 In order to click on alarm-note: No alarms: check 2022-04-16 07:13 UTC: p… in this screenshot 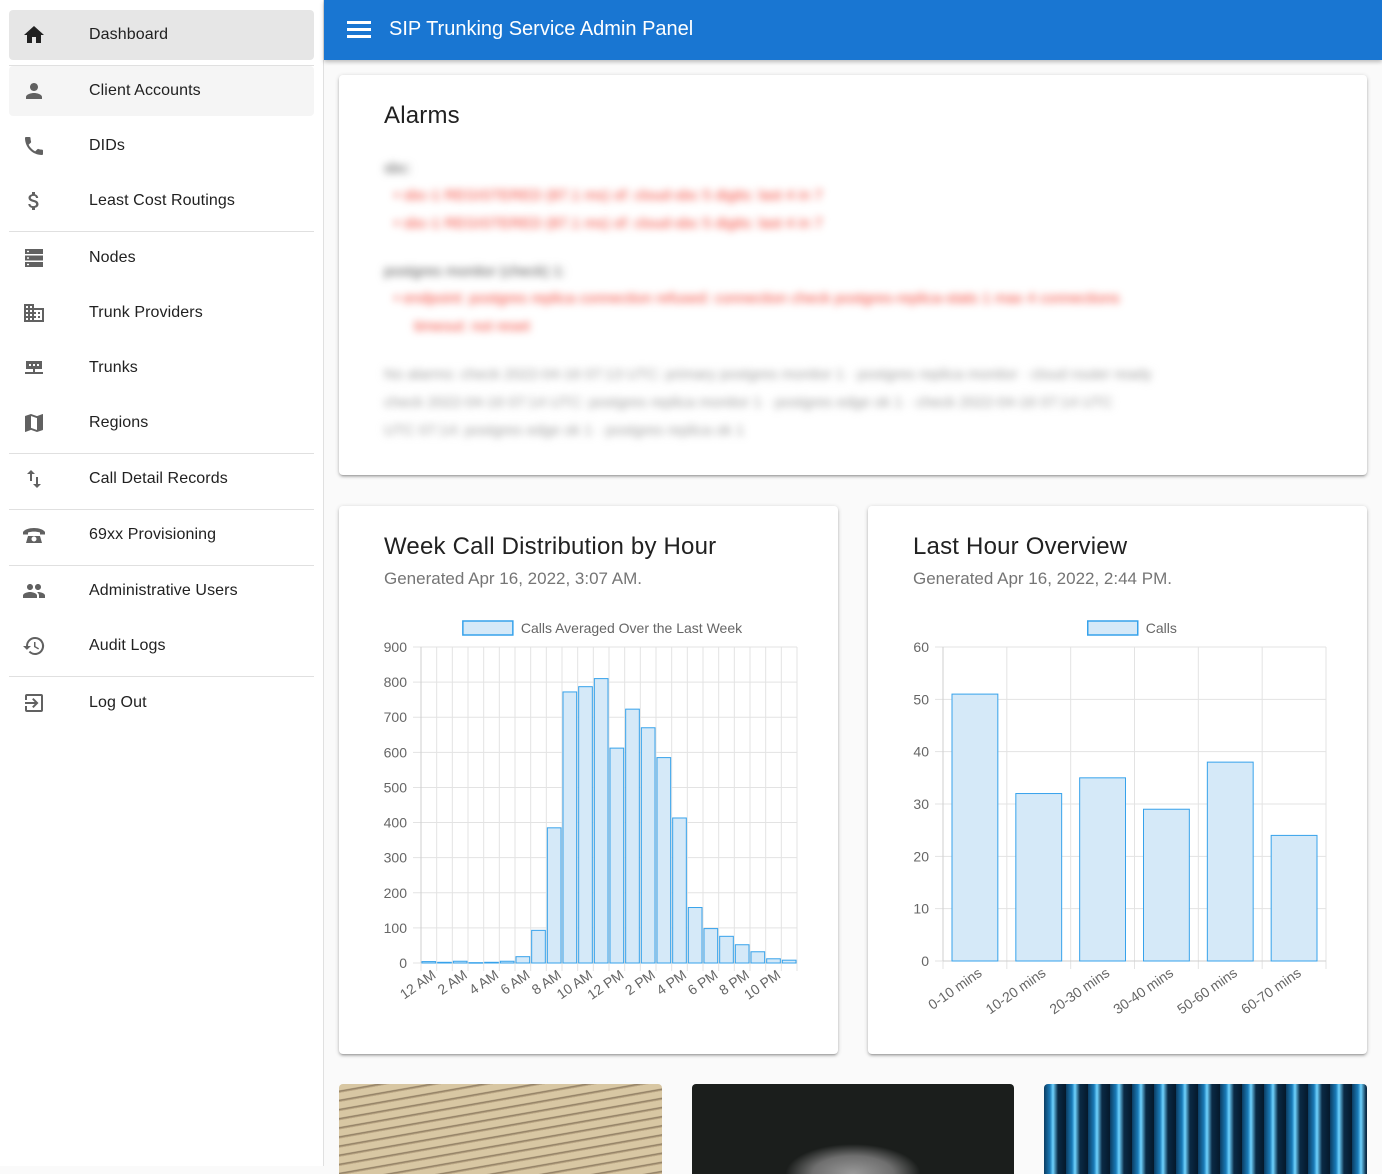, I will do `click(768, 374)`.